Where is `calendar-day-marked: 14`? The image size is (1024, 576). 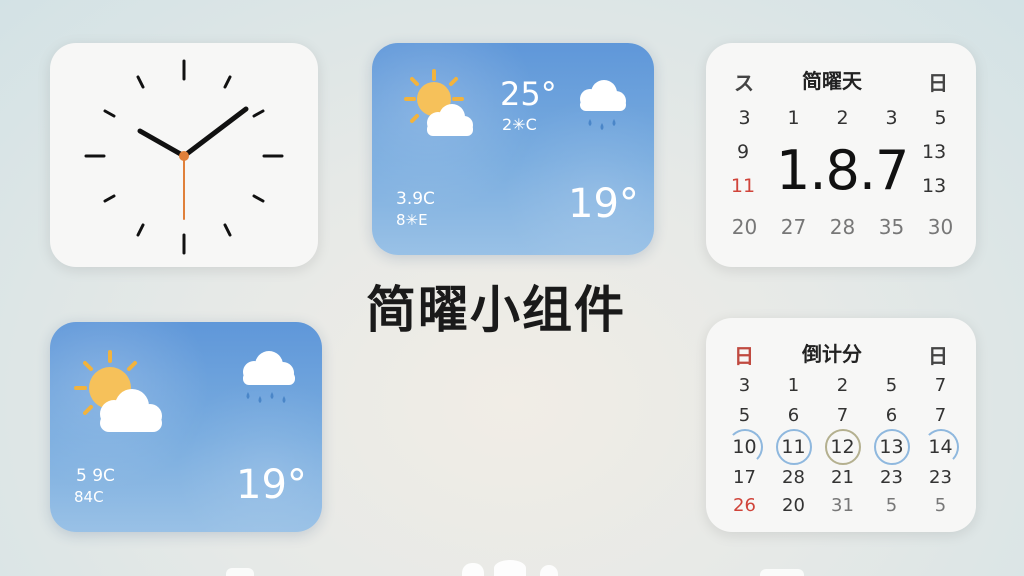
calendar-day-marked: 14 is located at coordinates (940, 447).